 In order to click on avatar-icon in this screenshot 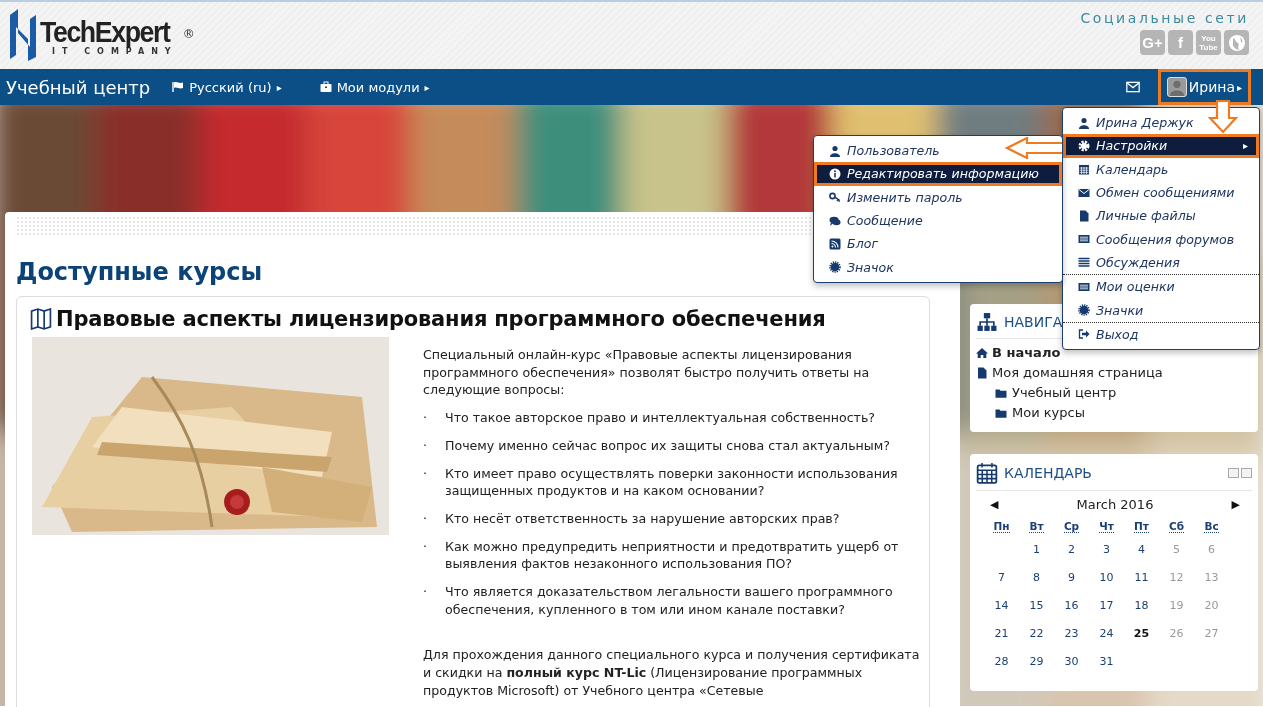, I will do `click(1176, 87)`.